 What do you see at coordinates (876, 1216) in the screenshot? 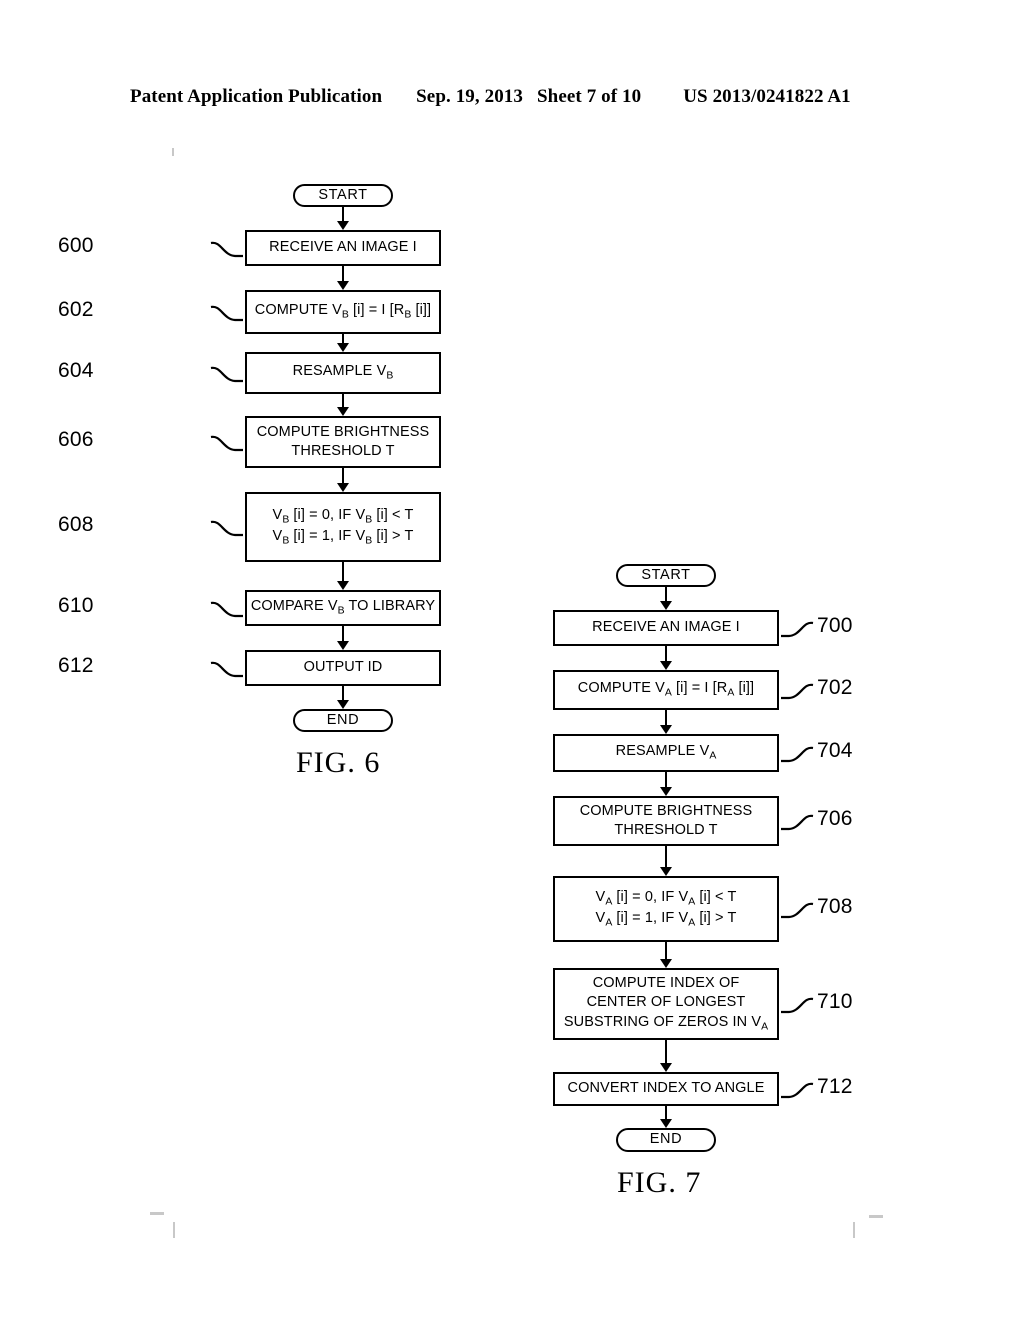
I see `registration-mark-bottom-right` at bounding box center [876, 1216].